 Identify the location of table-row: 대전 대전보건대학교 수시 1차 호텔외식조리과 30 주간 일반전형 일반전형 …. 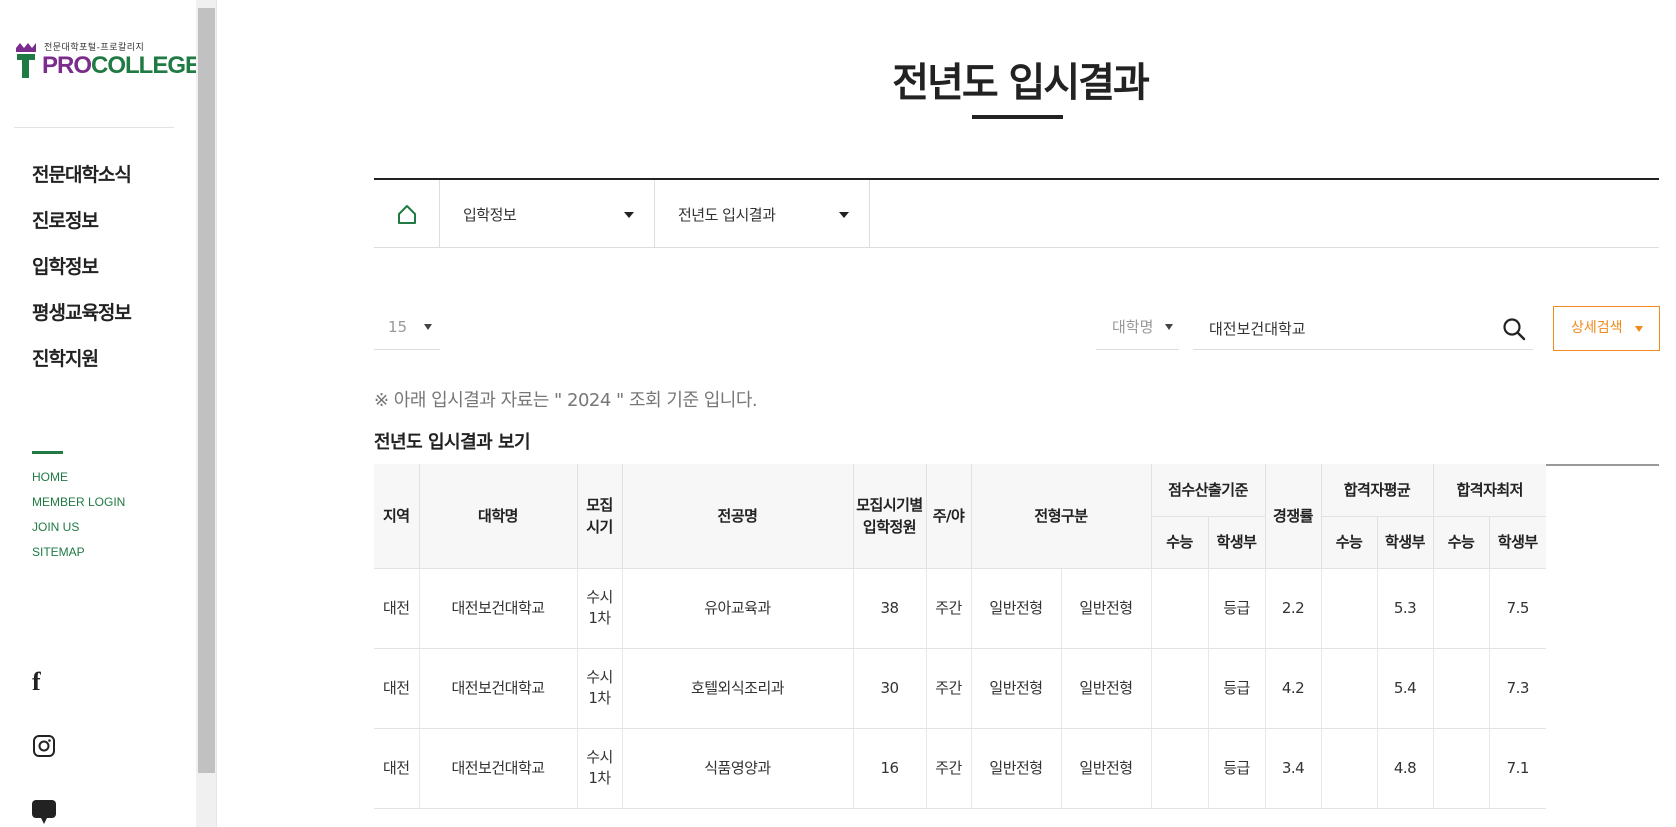
(960, 688).